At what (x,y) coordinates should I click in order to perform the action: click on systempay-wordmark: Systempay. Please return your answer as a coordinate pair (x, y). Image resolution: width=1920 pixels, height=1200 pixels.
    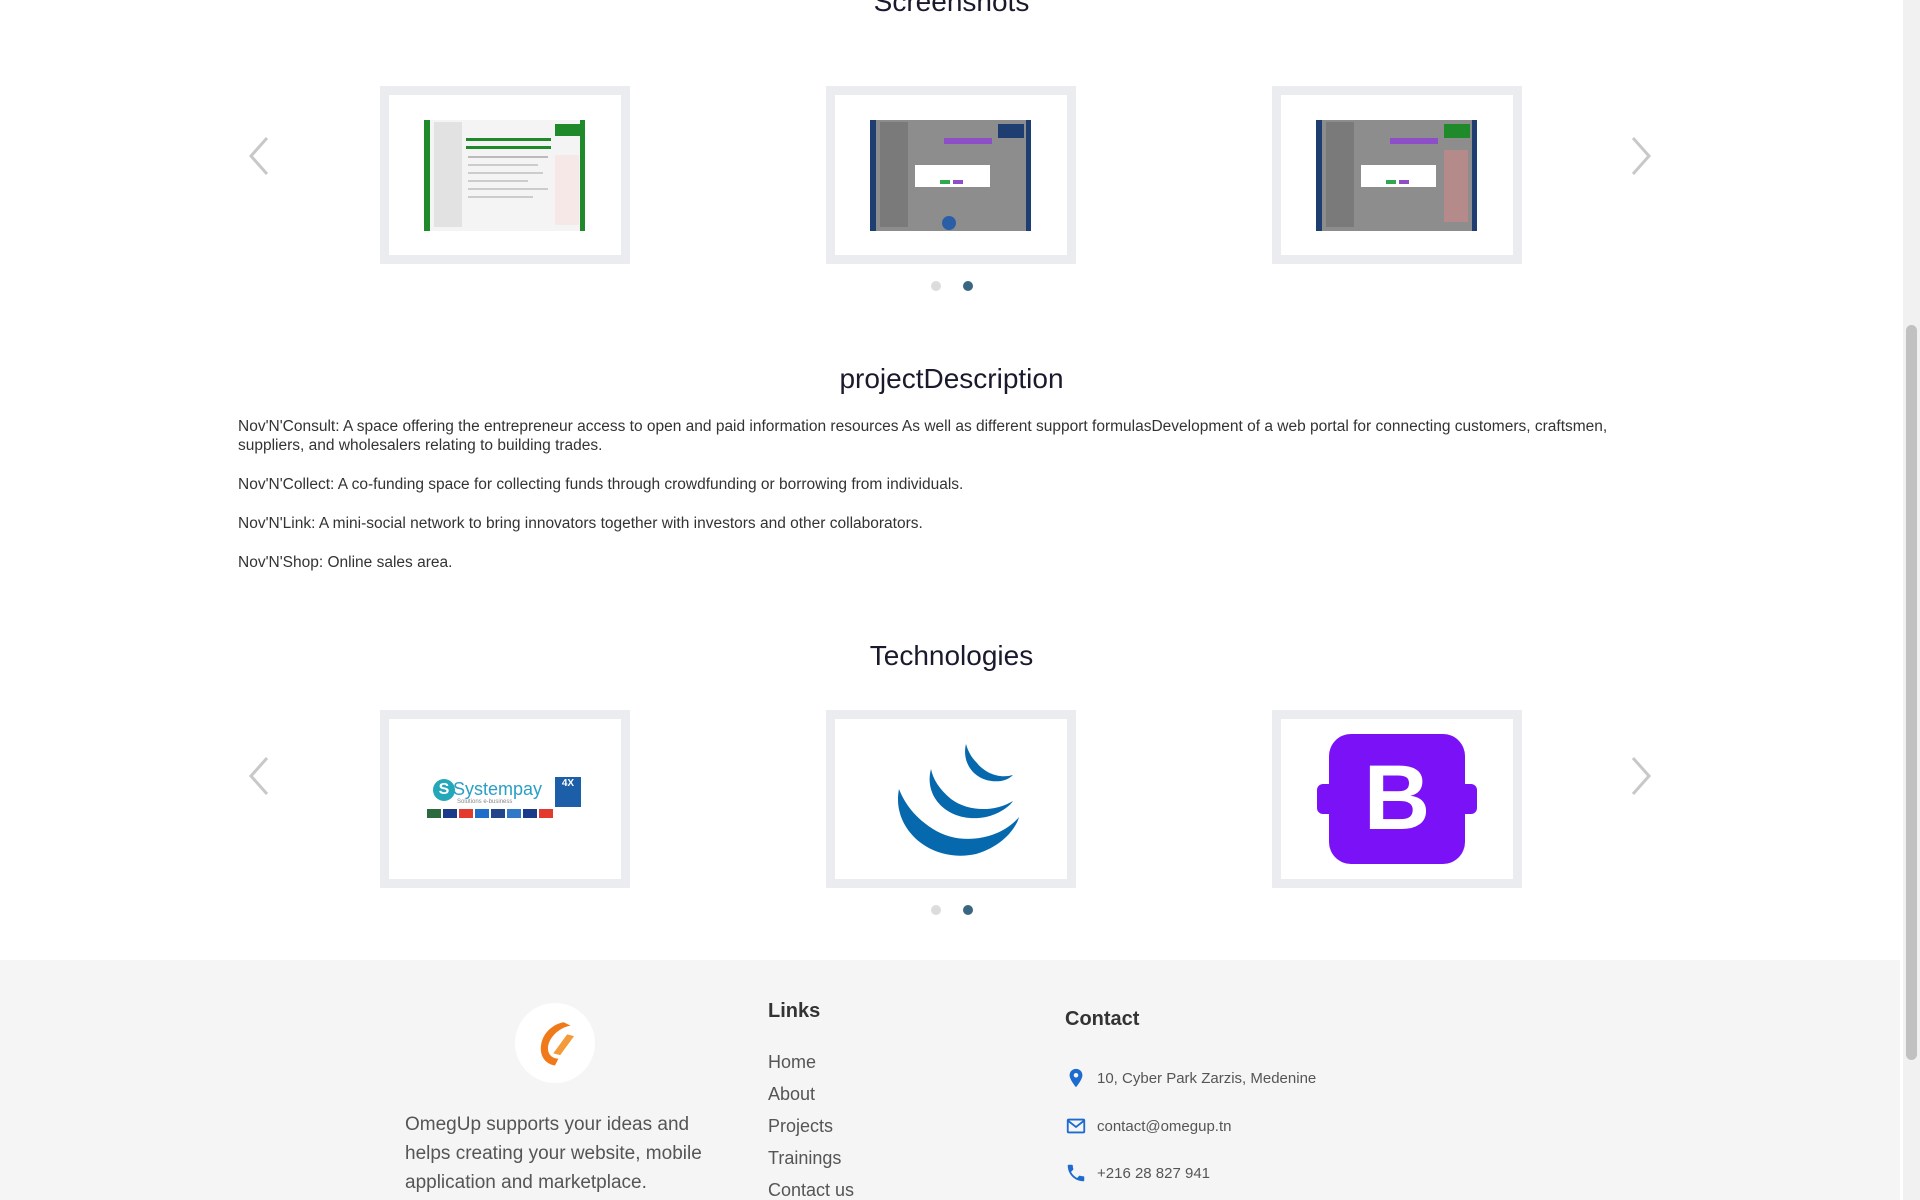
    Looking at the image, I should click on (498, 789).